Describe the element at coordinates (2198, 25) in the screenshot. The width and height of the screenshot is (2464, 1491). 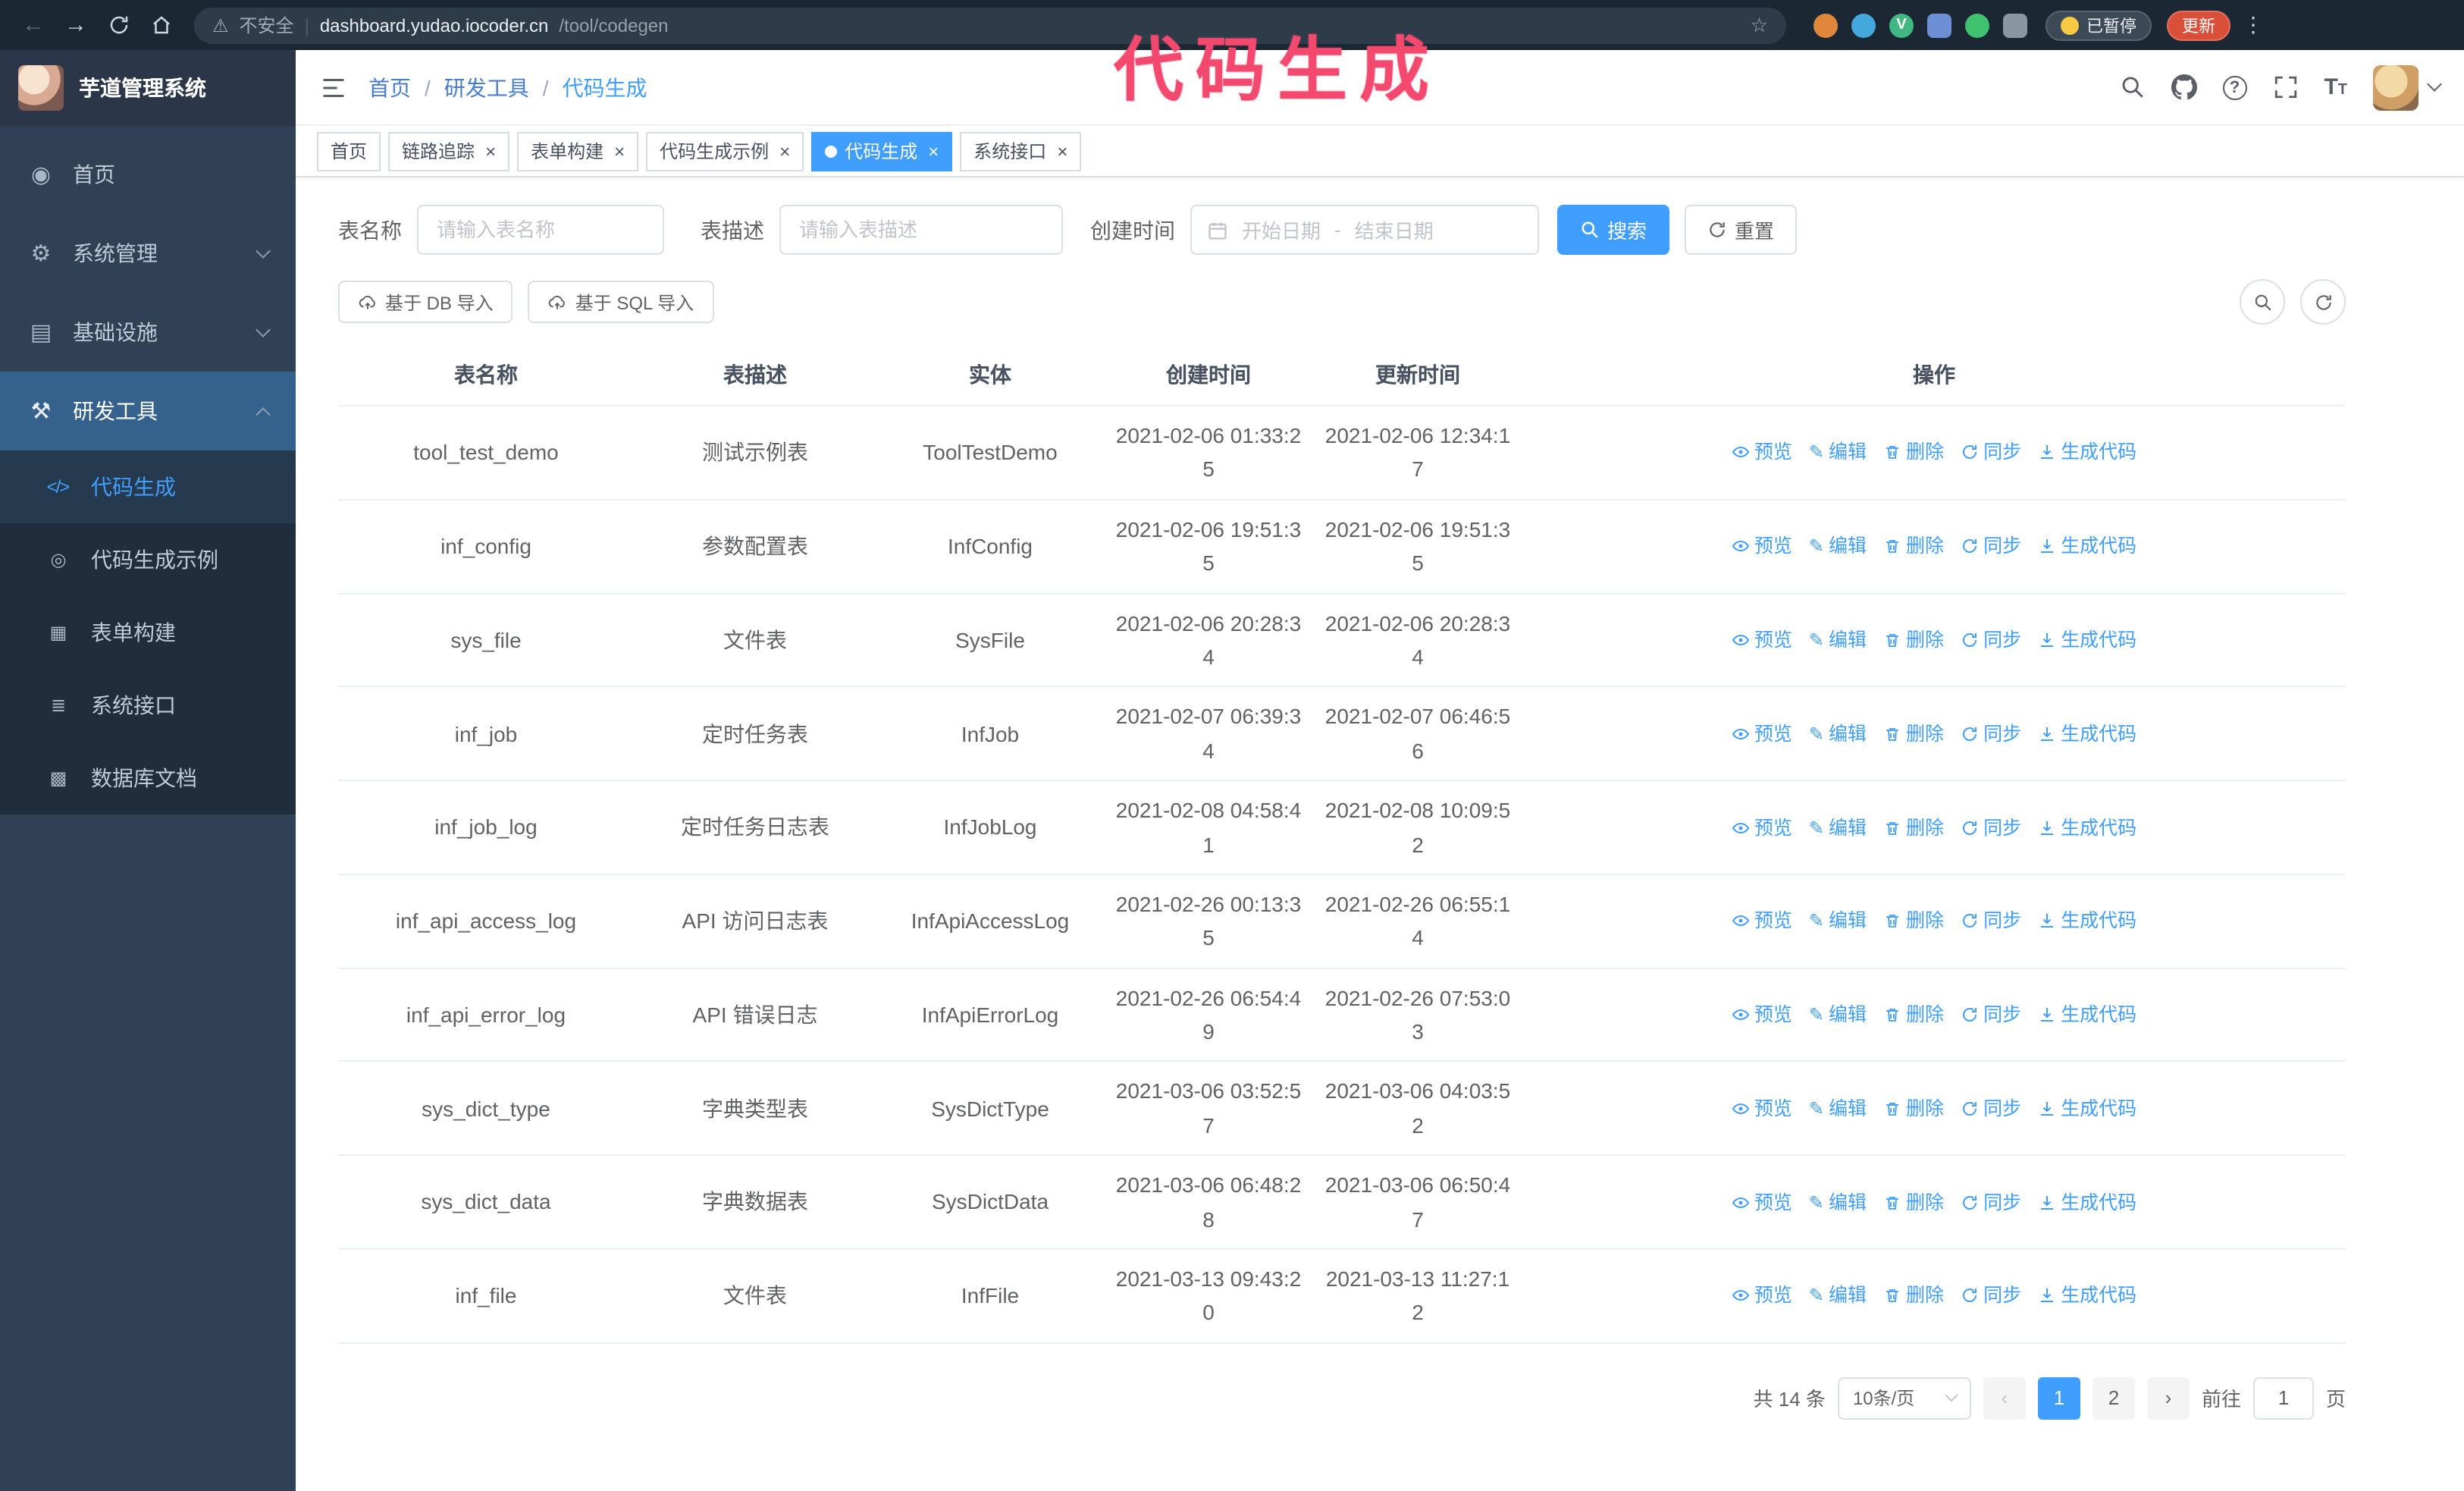
I see `update-button: 更新` at that location.